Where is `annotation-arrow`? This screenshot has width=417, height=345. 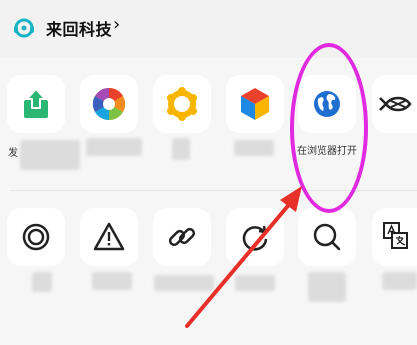
annotation-arrow is located at coordinates (243, 257).